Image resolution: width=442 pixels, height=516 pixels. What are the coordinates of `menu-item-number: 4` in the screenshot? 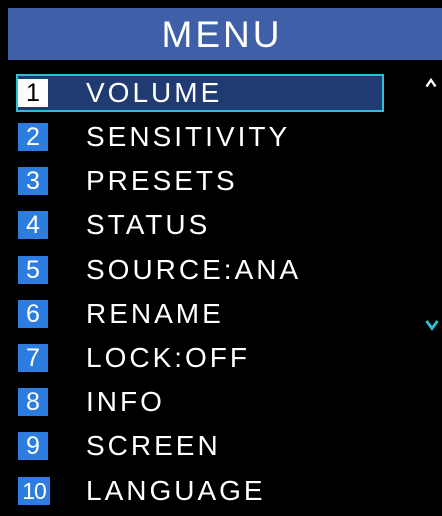 It's located at (33, 225).